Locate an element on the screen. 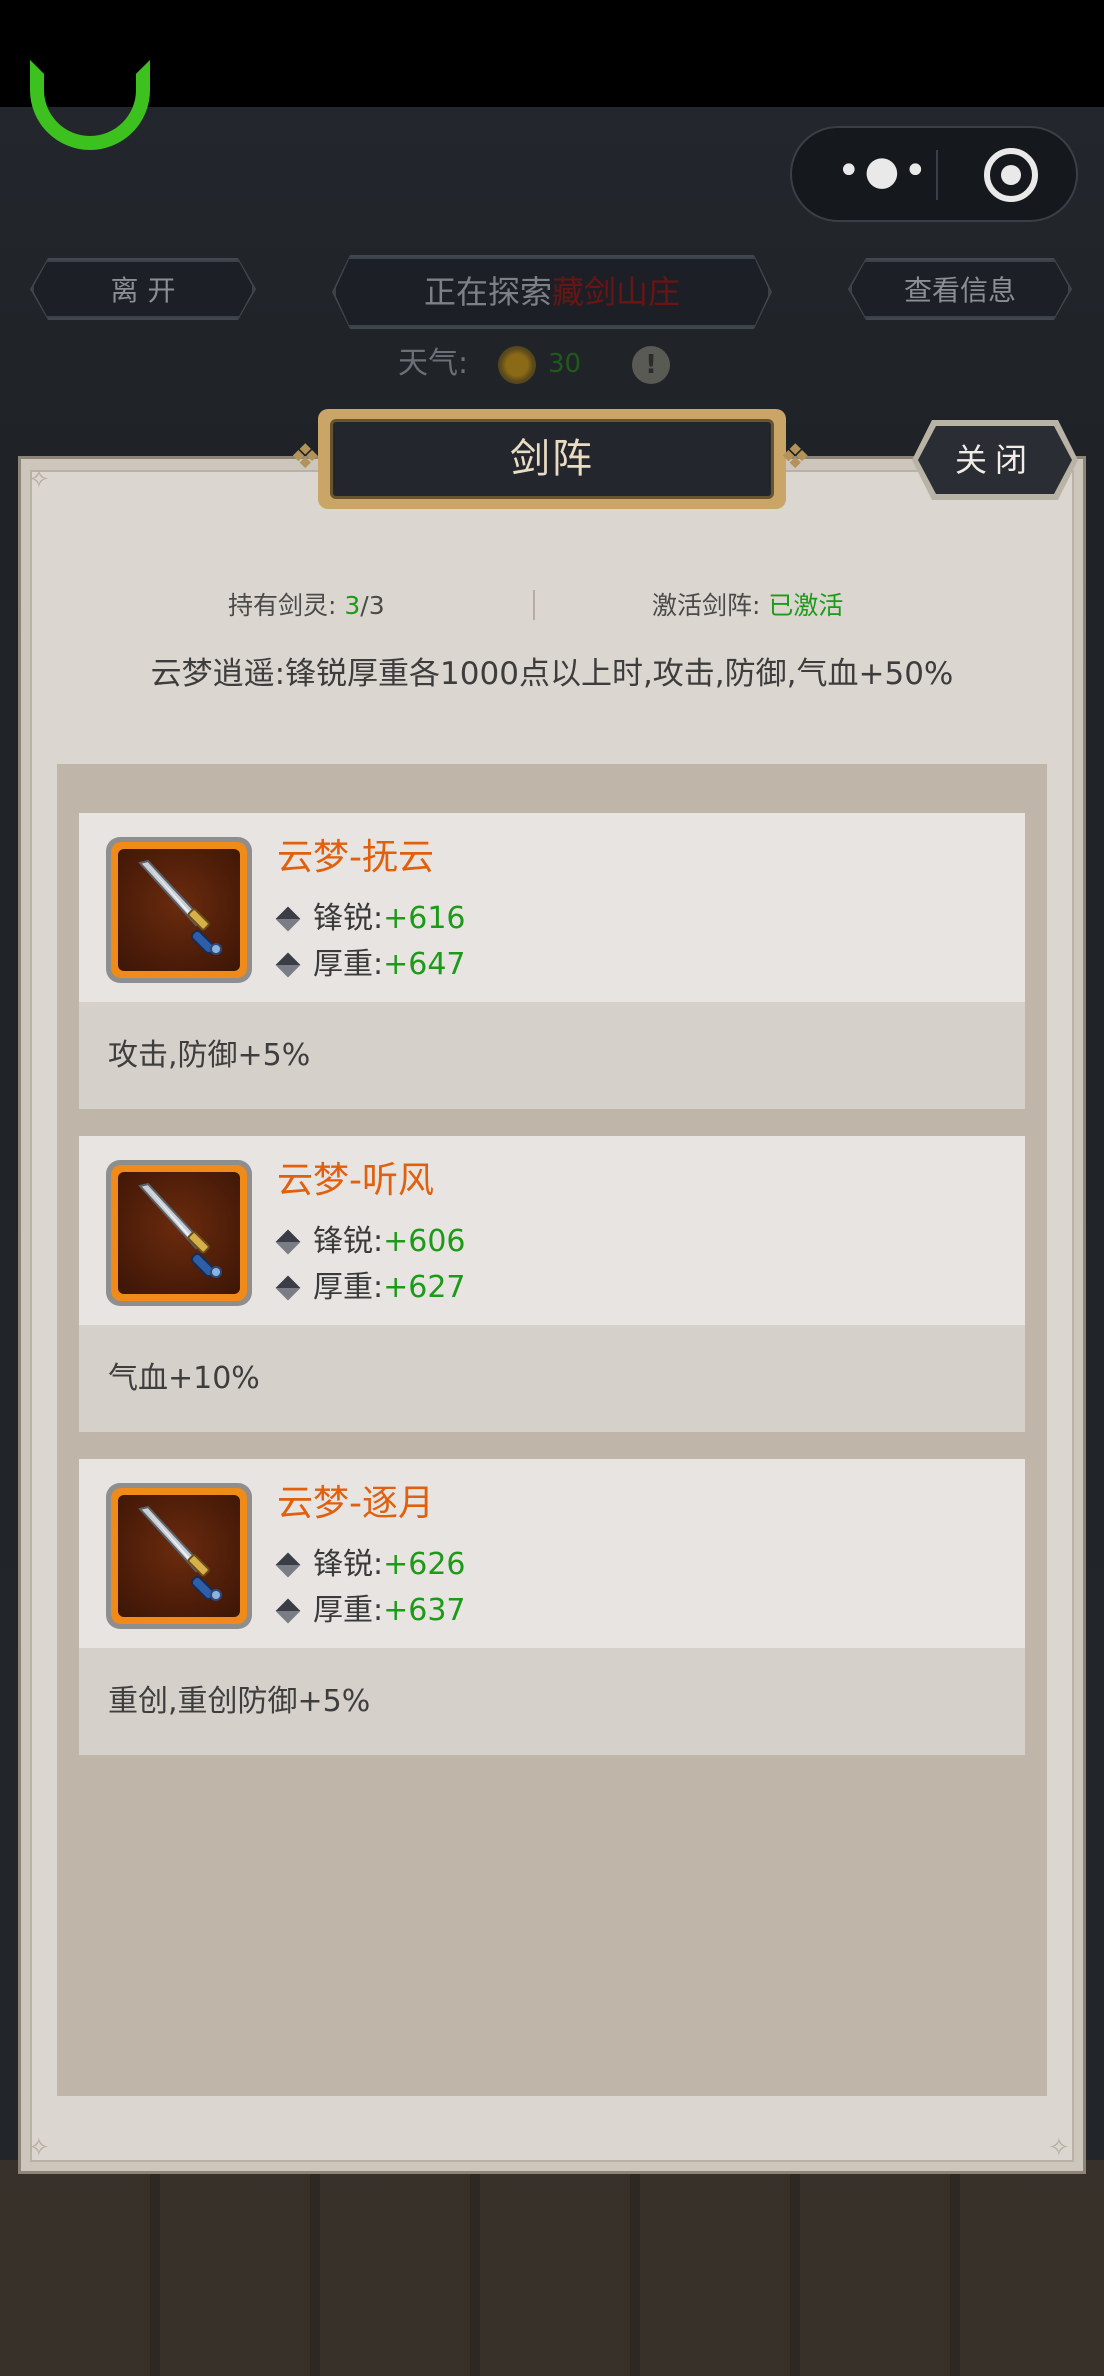  mini-program-capsule: •●• is located at coordinates (934, 174).